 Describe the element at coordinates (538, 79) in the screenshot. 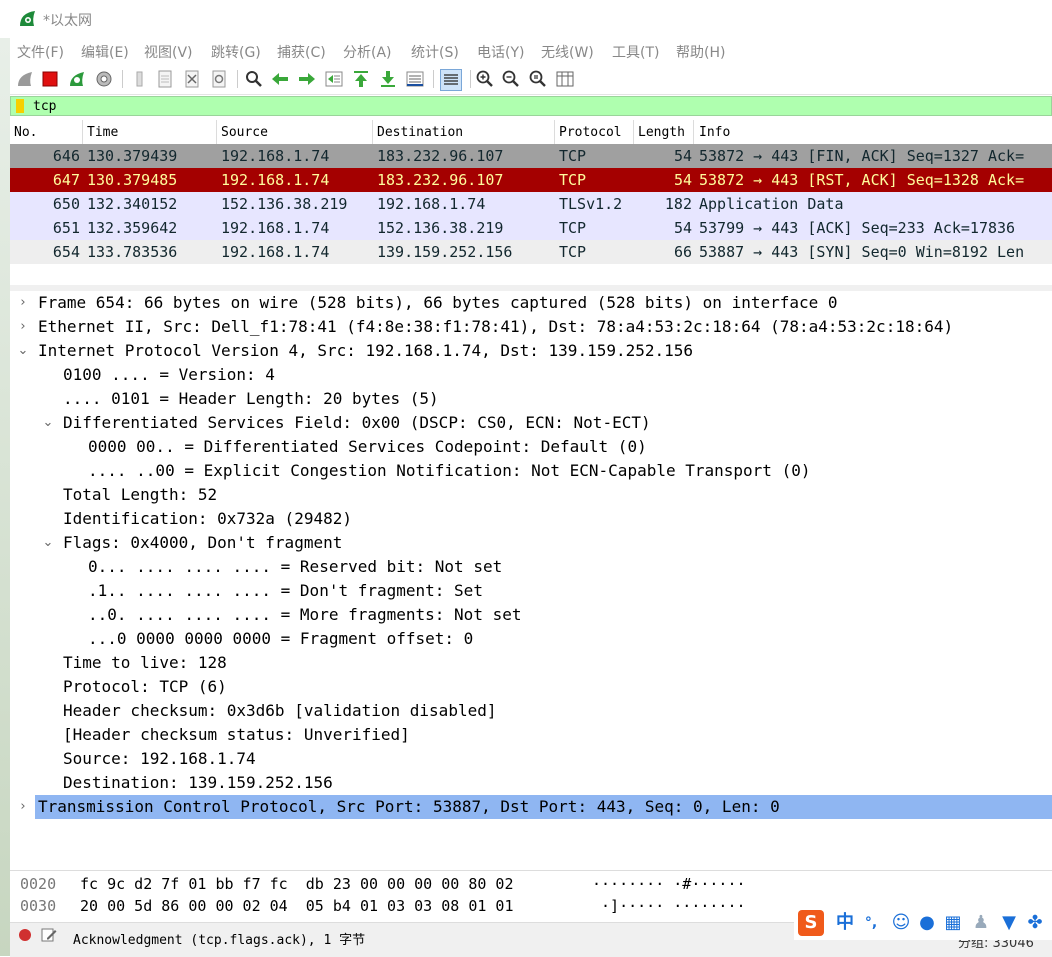

I see `zoom-normal-icon` at that location.